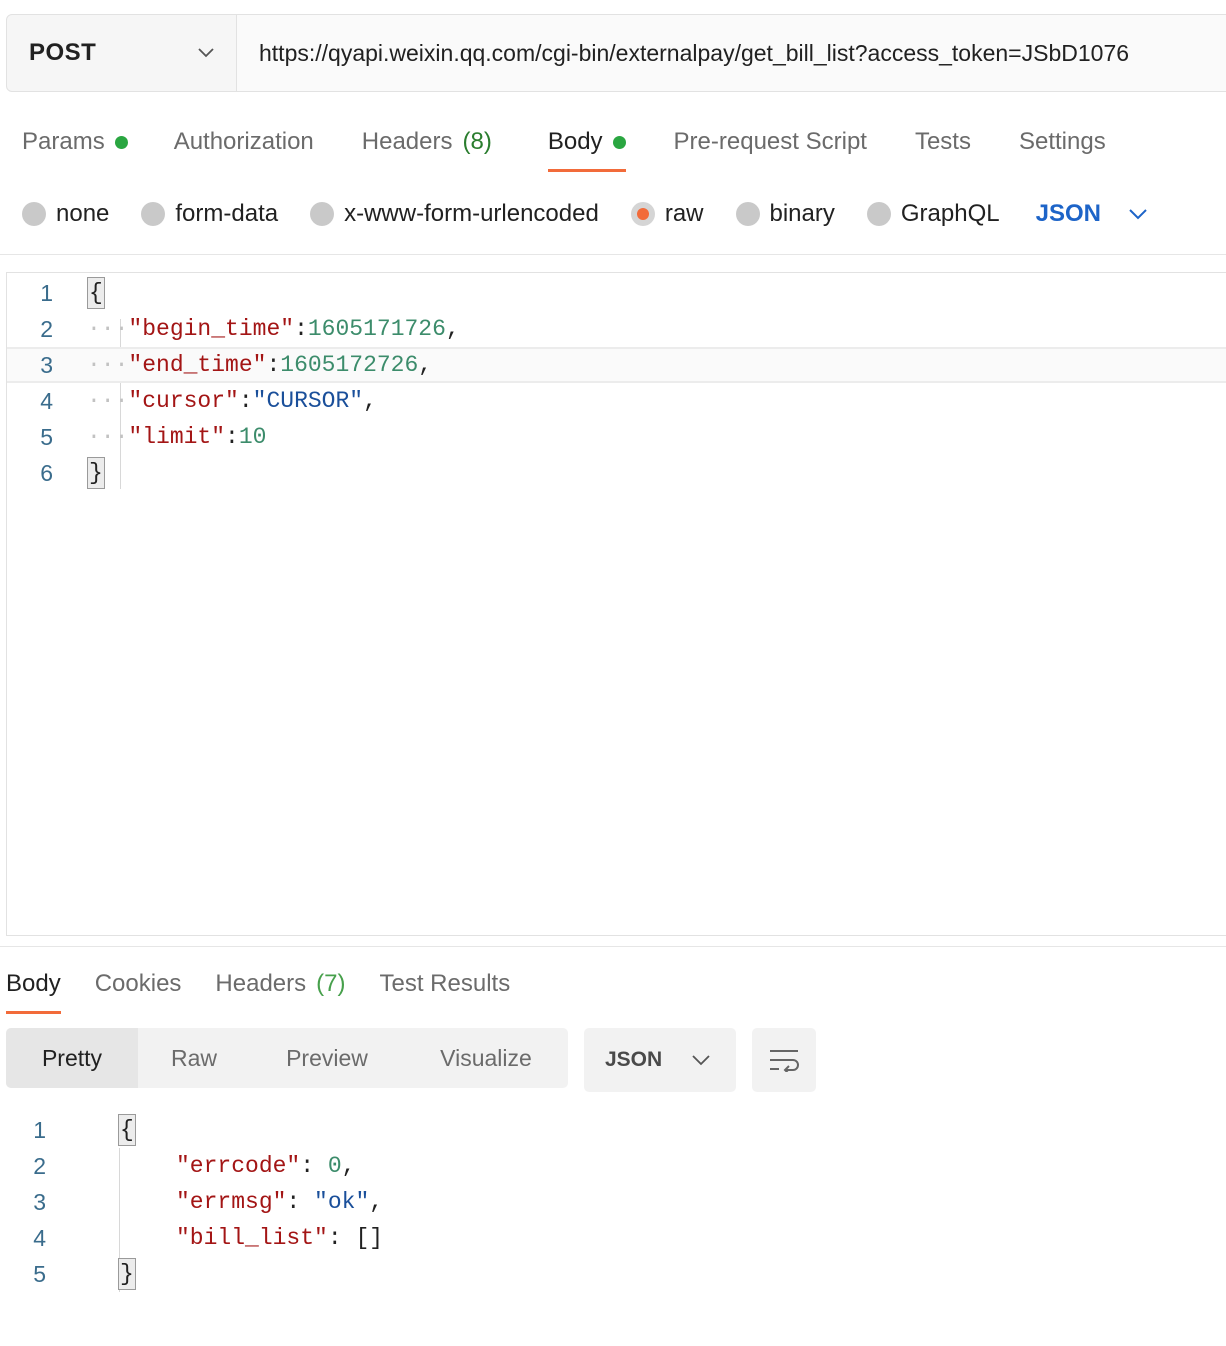  I want to click on response-tab-headers: Headers (7), so click(280, 984).